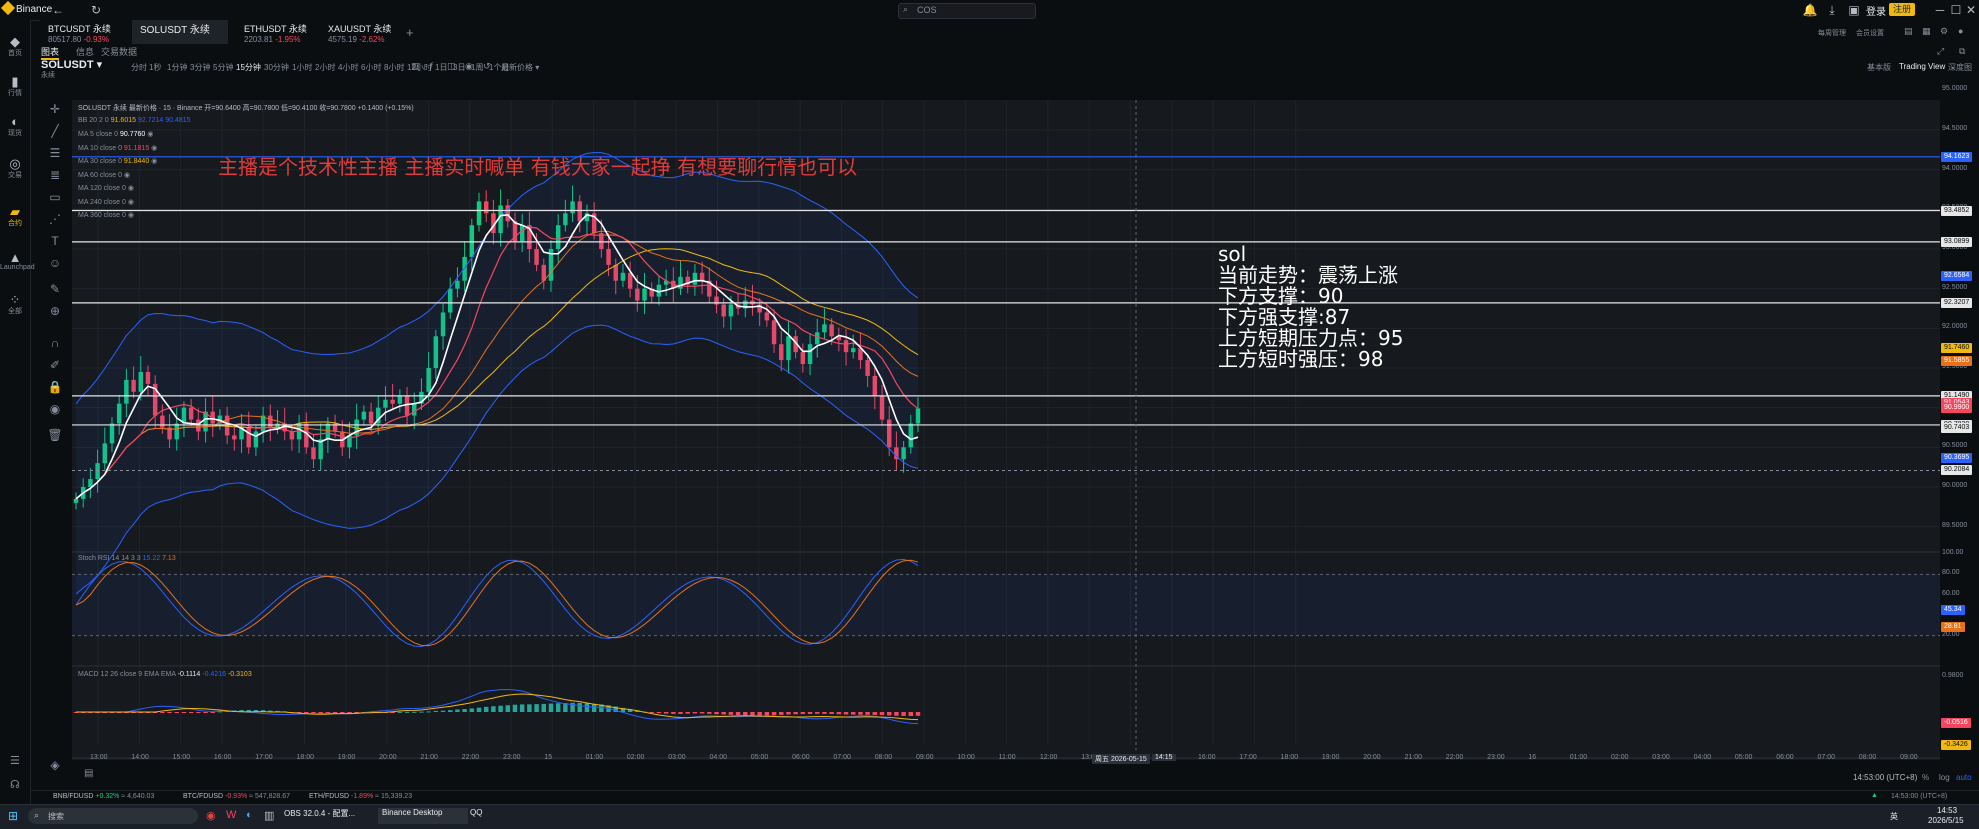  Describe the element at coordinates (348, 67) in the screenshot. I see `timeframe-option: 4小时` at that location.